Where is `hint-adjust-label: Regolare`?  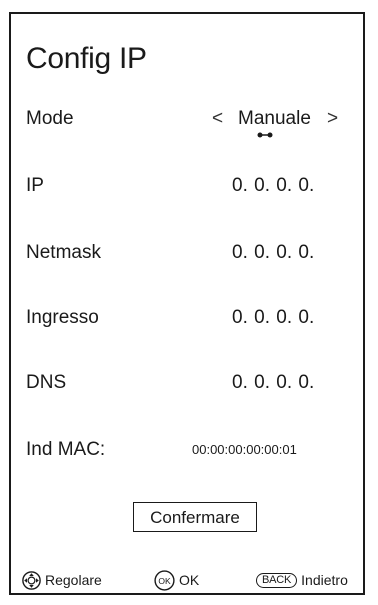
hint-adjust-label: Regolare is located at coordinates (73, 580).